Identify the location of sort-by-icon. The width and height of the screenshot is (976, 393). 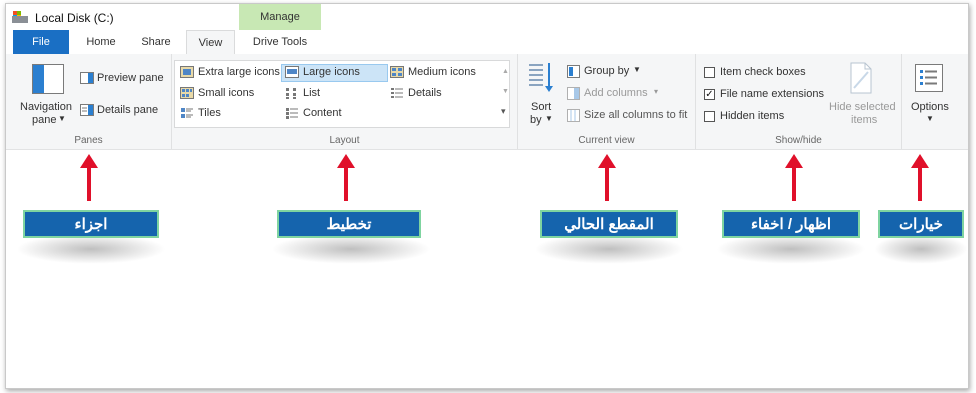
(541, 77).